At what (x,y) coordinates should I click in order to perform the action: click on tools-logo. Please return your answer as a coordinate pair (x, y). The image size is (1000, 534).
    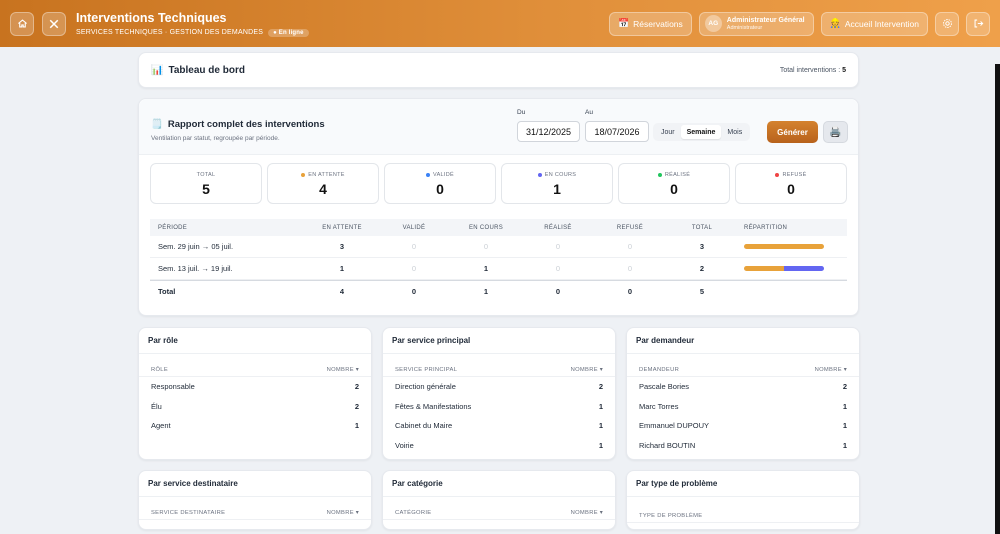
    Looking at the image, I should click on (54, 23).